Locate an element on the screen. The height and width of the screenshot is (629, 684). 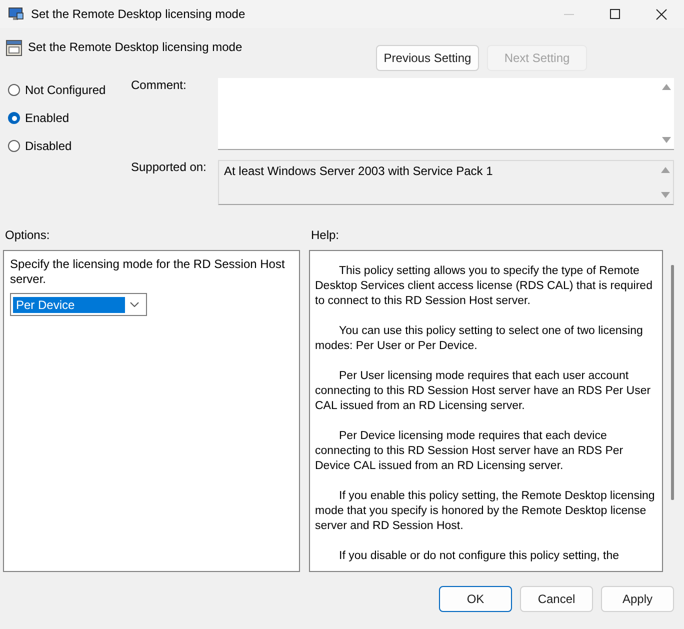
options-label: Options: is located at coordinates (28, 236).